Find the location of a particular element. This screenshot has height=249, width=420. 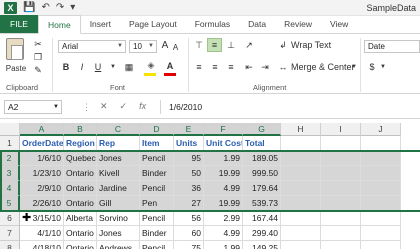

column-header-a: A is located at coordinates (42, 129).